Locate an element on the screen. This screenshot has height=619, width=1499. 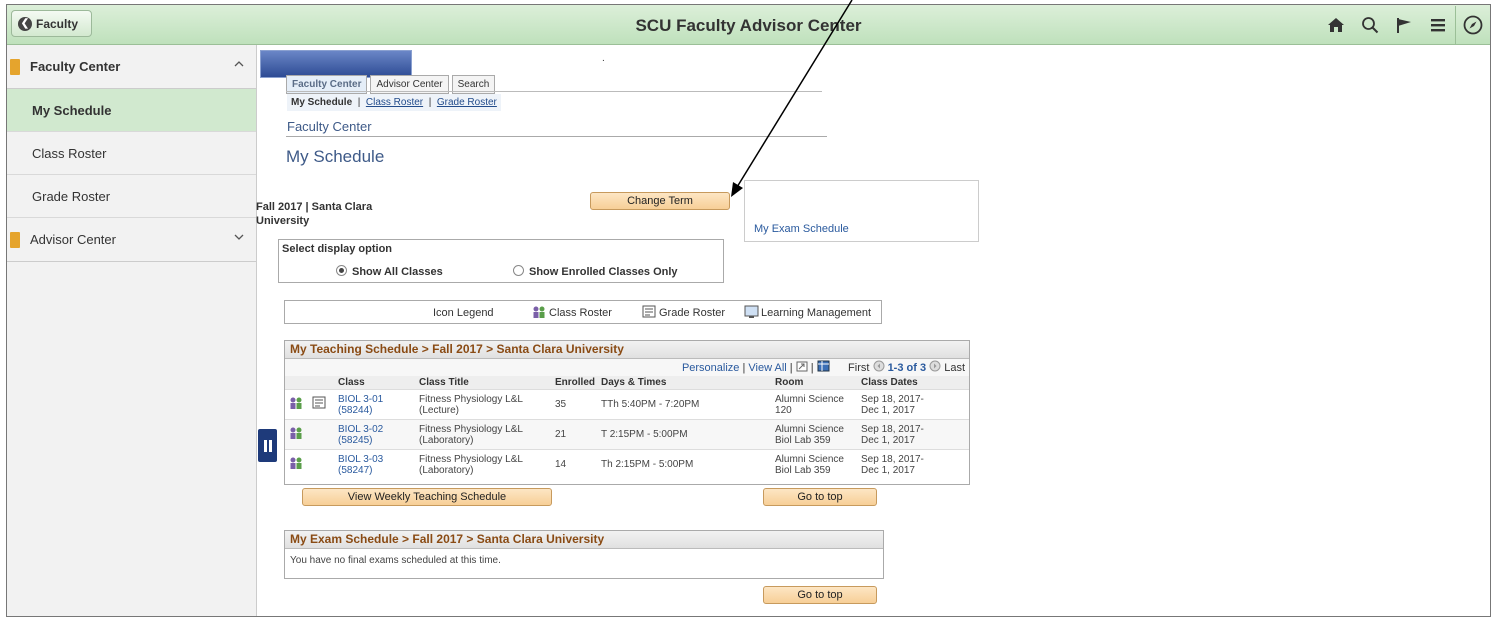
first-label: First is located at coordinates (858, 368).